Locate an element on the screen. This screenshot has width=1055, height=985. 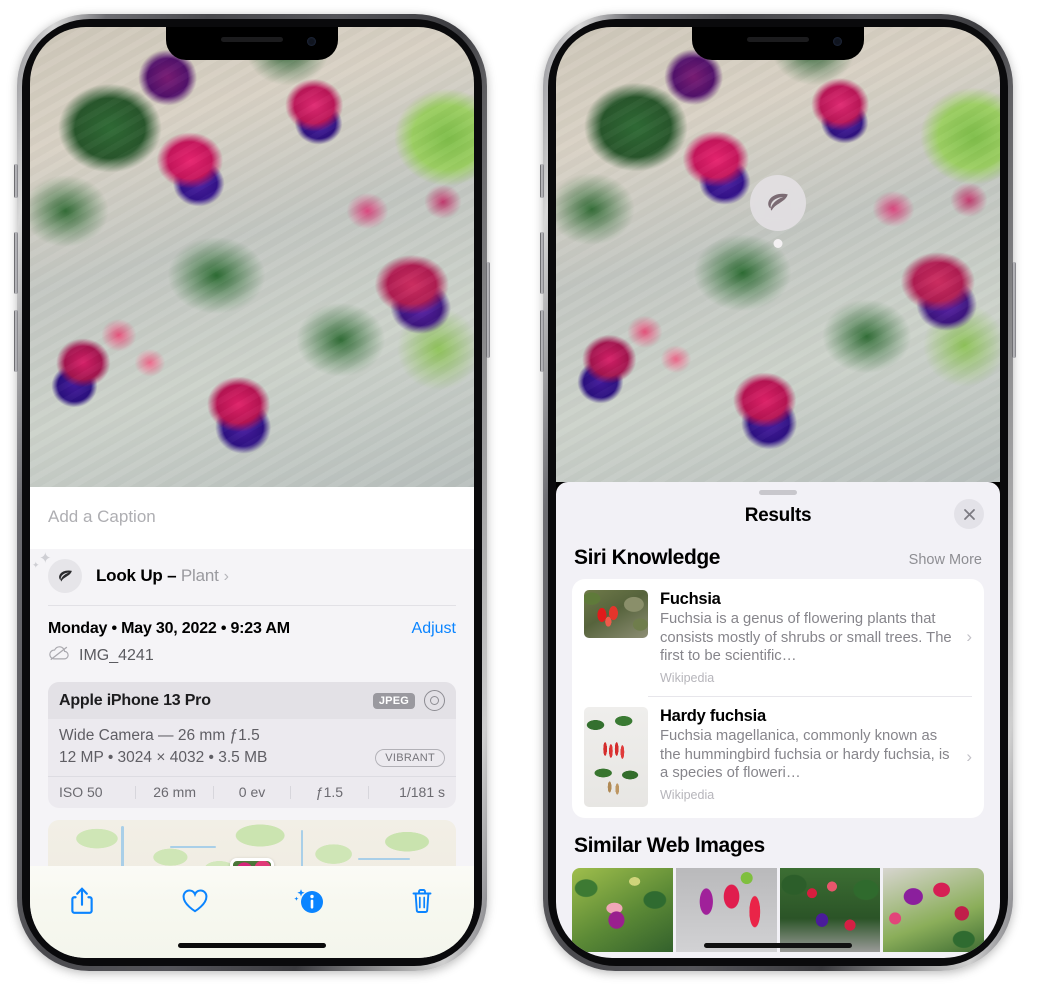
pin-dot-icon is located at coordinates (778, 243).